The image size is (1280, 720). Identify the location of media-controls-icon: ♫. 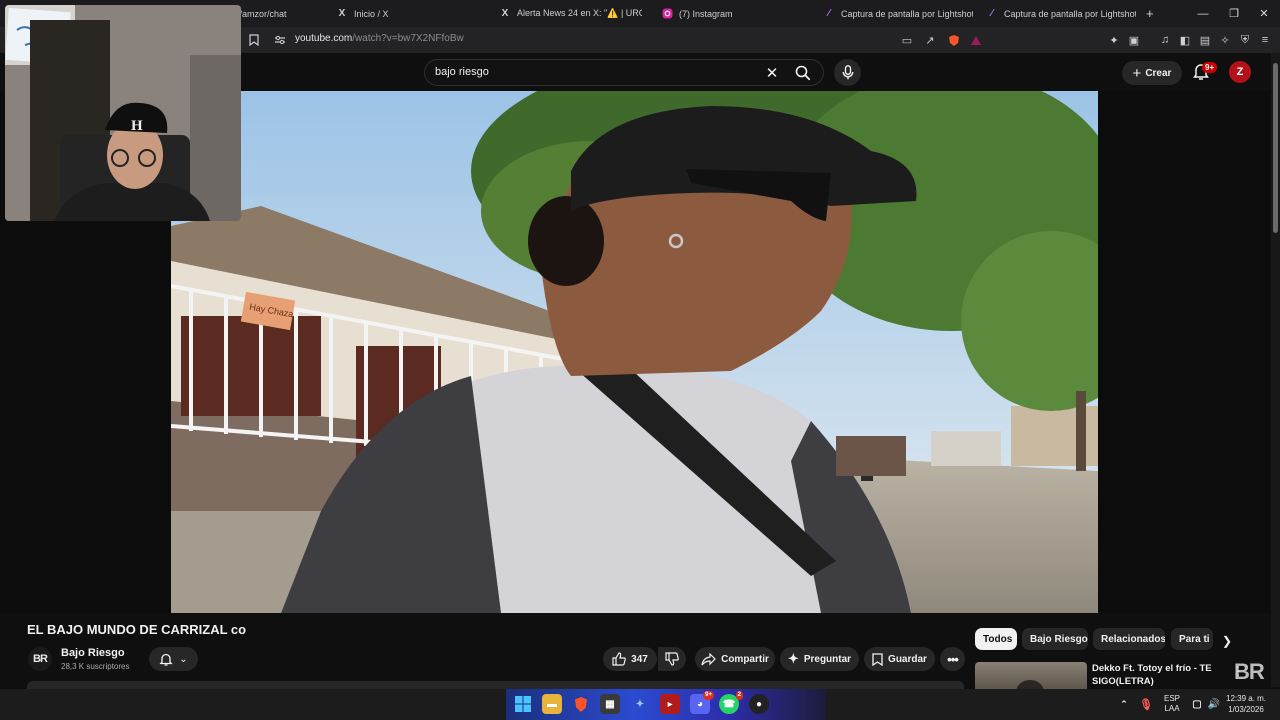
(1165, 40).